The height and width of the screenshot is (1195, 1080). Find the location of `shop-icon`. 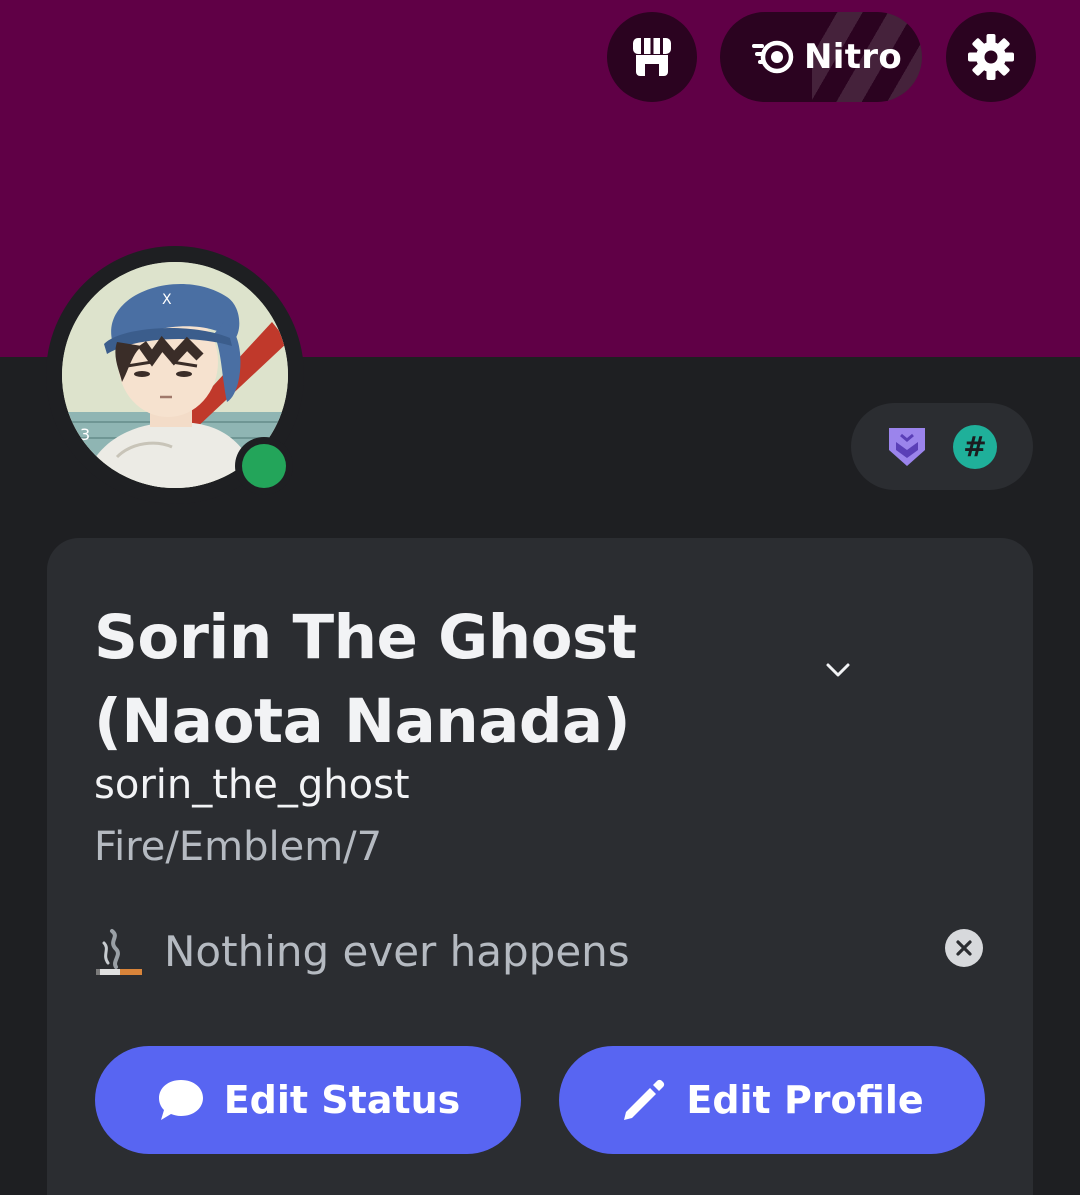

shop-icon is located at coordinates (652, 57).